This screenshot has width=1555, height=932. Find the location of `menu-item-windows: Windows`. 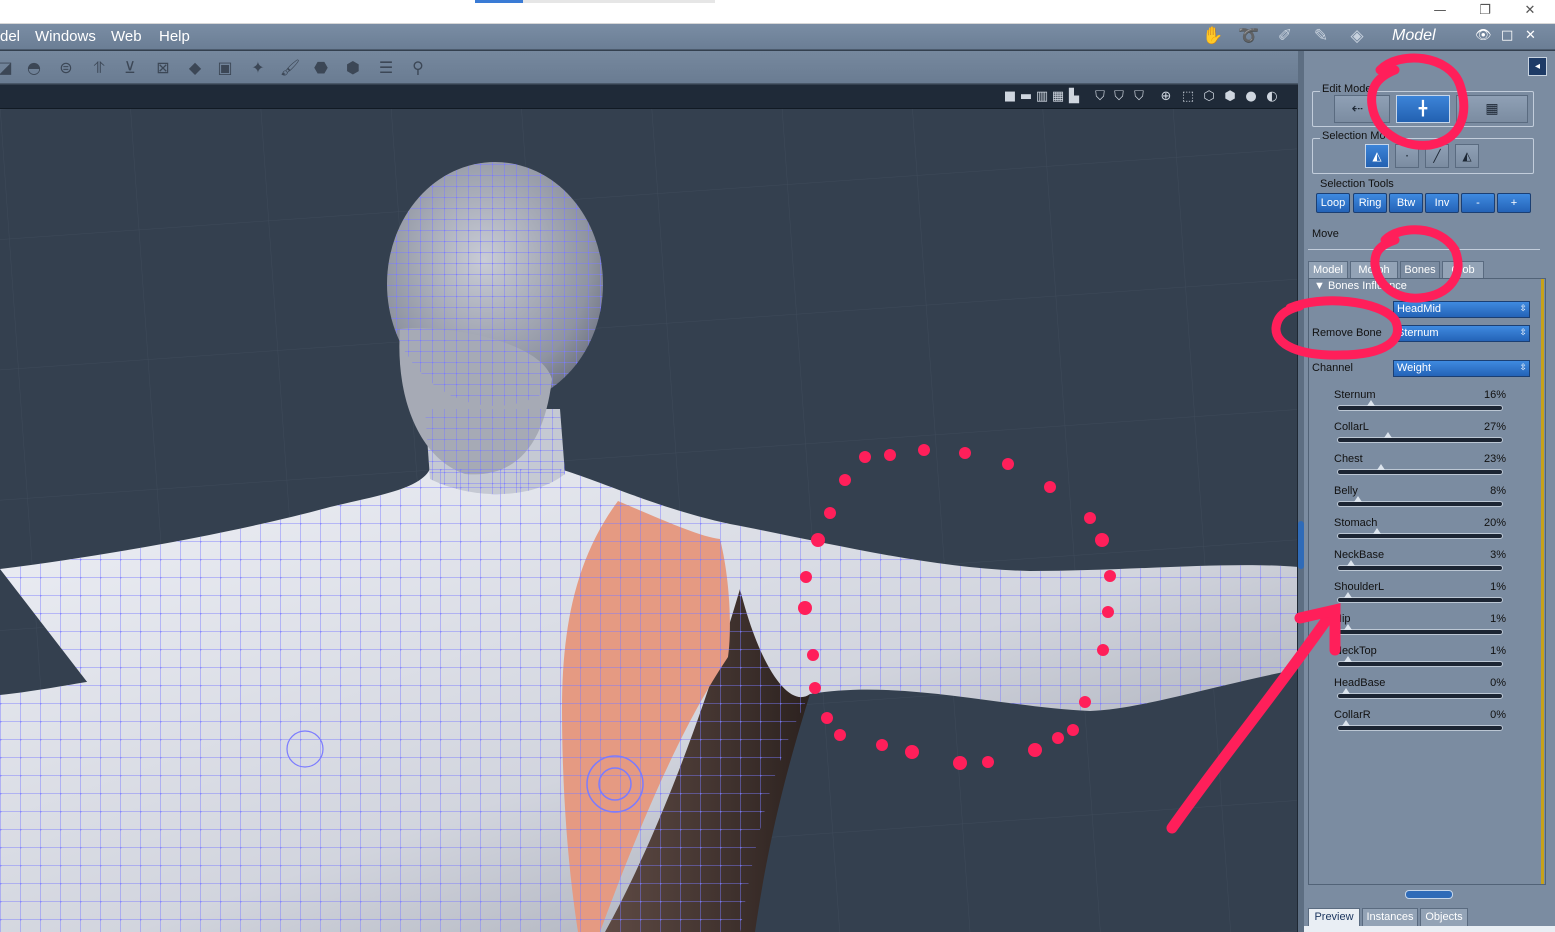

menu-item-windows: Windows is located at coordinates (65, 36).